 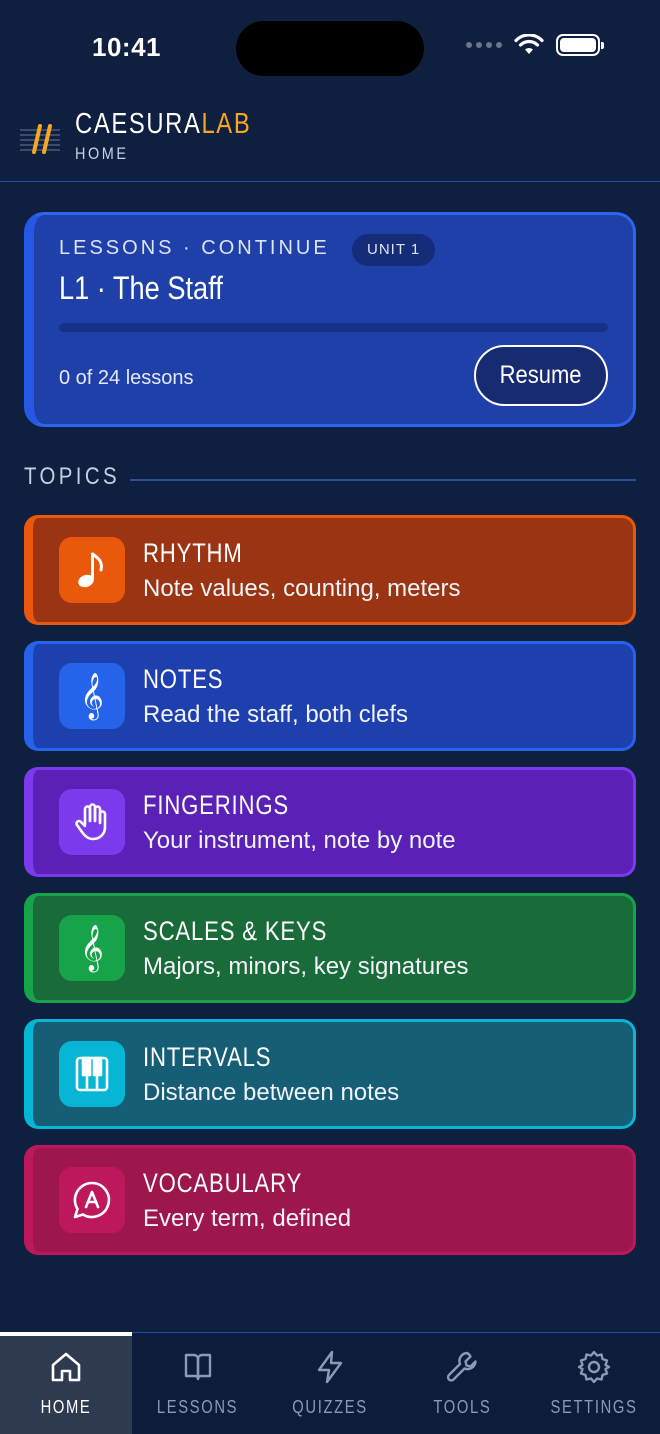 I want to click on music-note-icon, so click(x=92, y=570).